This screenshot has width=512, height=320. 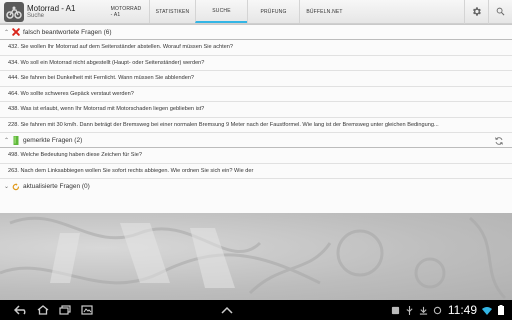 What do you see at coordinates (16, 32) in the screenshot?
I see `red-x-icon` at bounding box center [16, 32].